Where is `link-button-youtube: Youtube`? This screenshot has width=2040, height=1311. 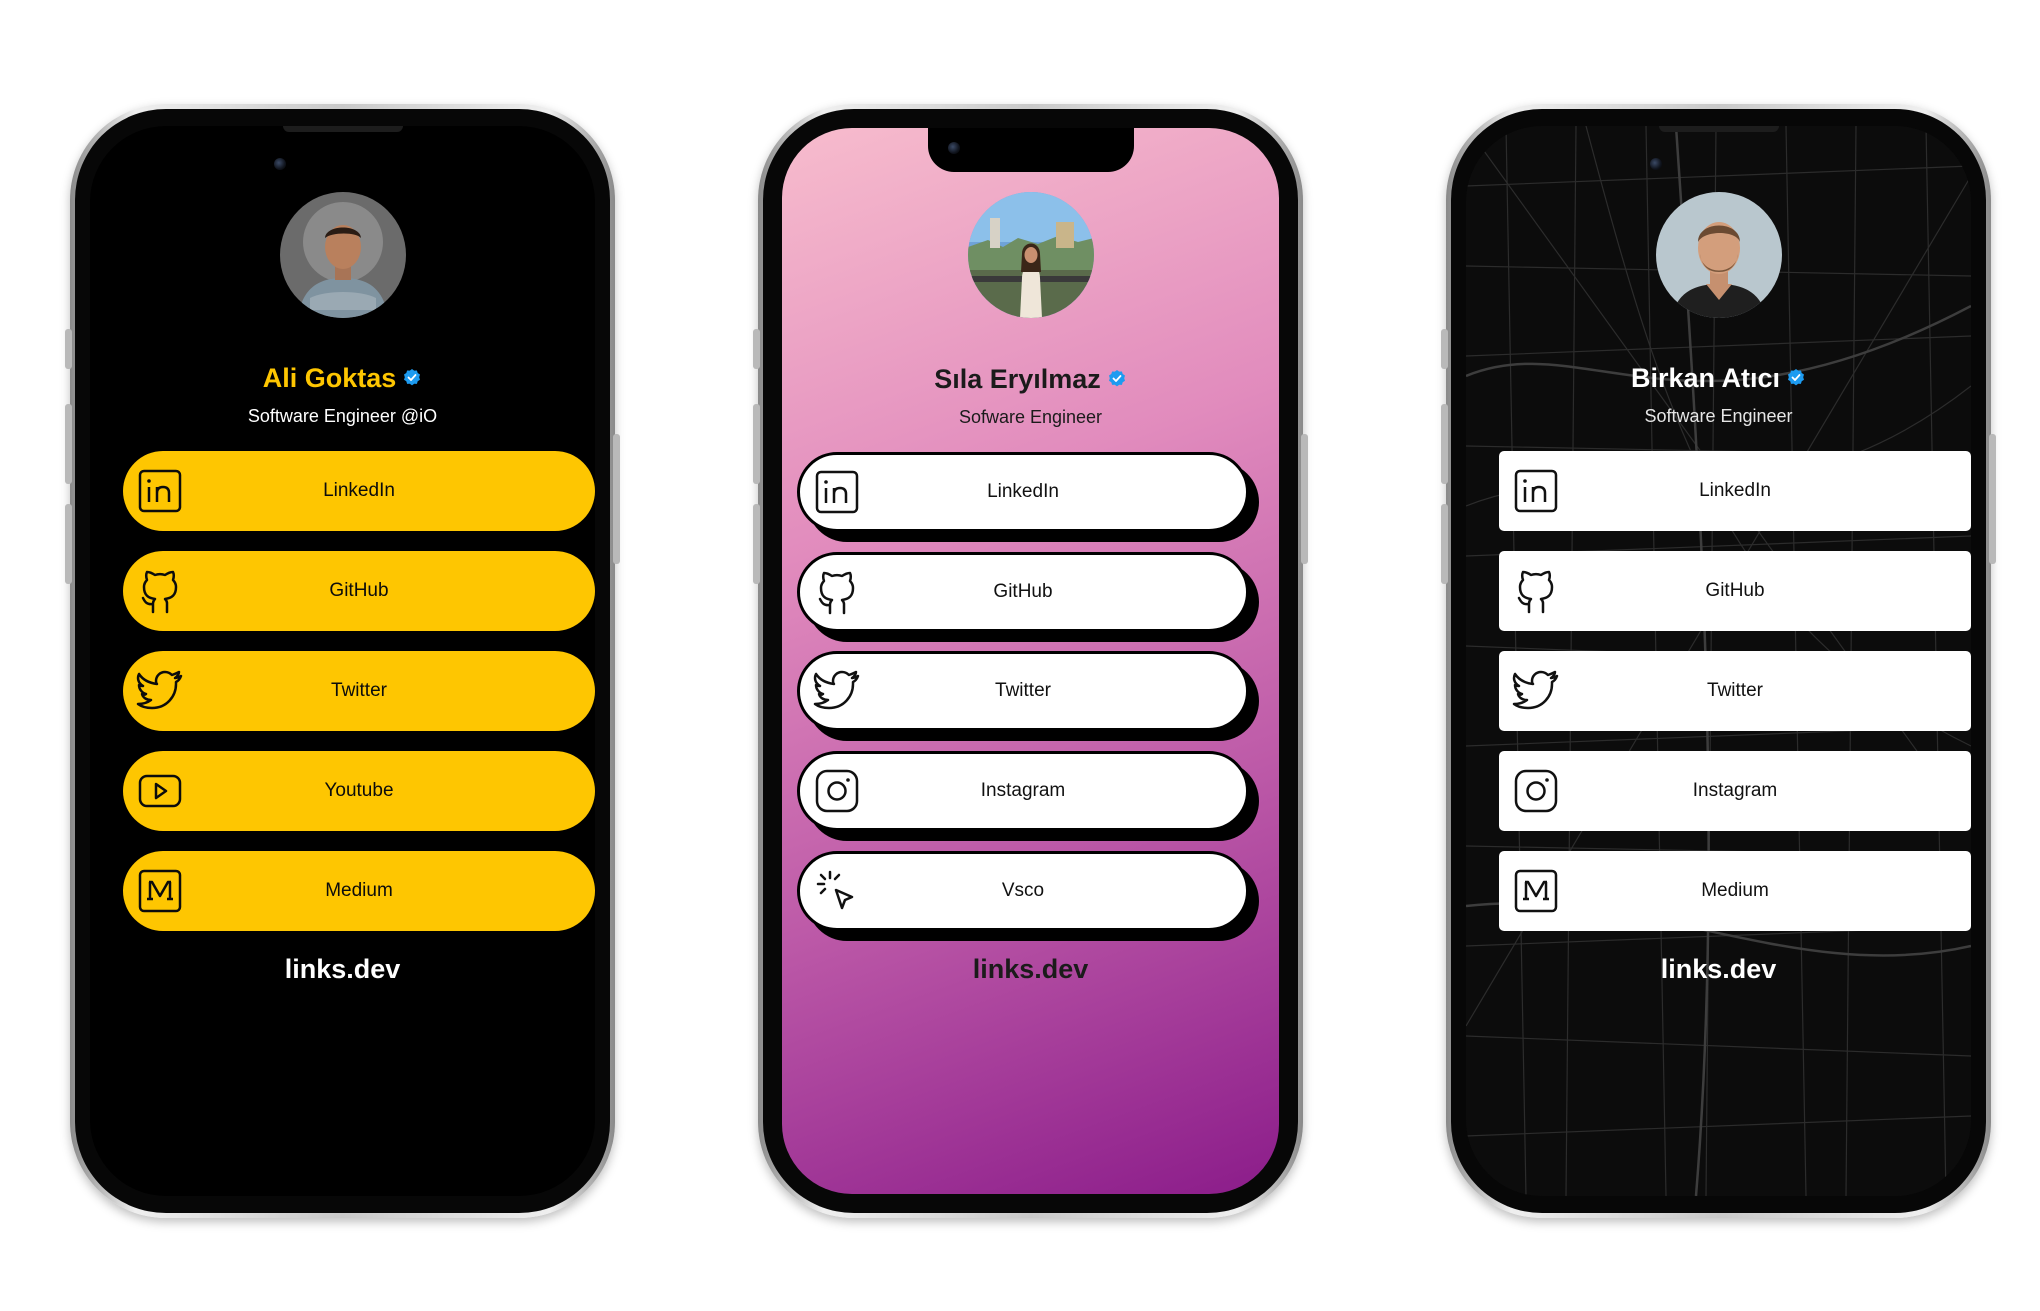
link-button-youtube: Youtube is located at coordinates (359, 791).